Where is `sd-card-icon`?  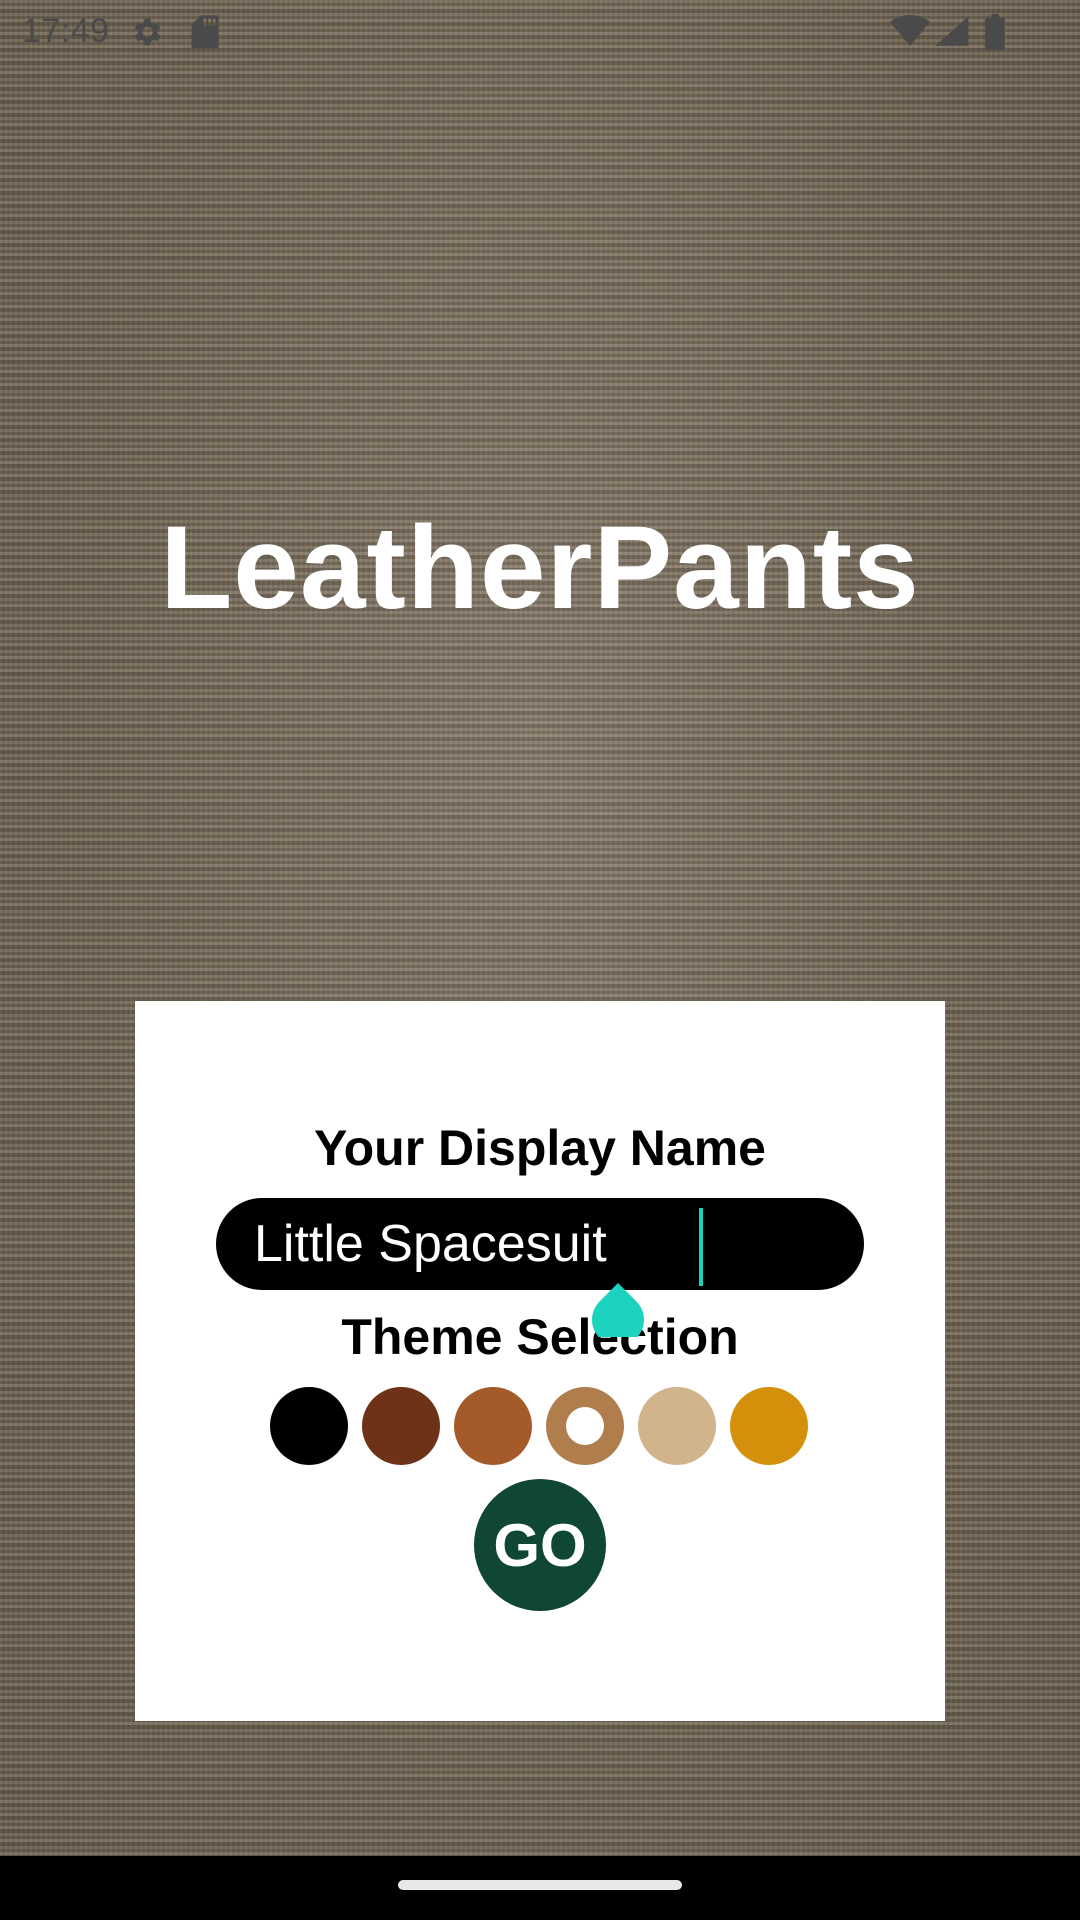
sd-card-icon is located at coordinates (205, 34).